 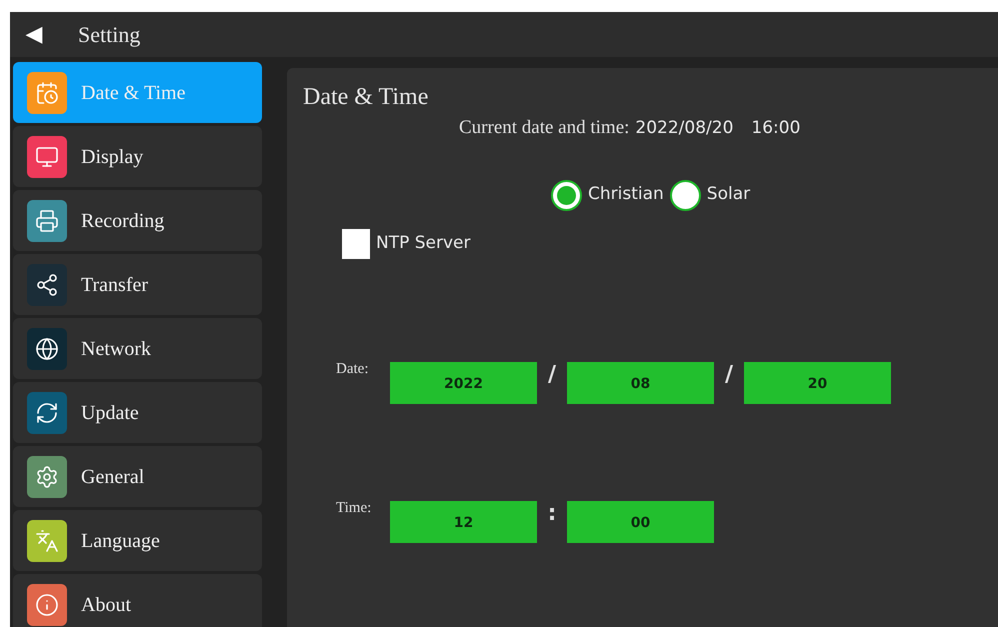 What do you see at coordinates (728, 194) in the screenshot?
I see `radio-label: Solar` at bounding box center [728, 194].